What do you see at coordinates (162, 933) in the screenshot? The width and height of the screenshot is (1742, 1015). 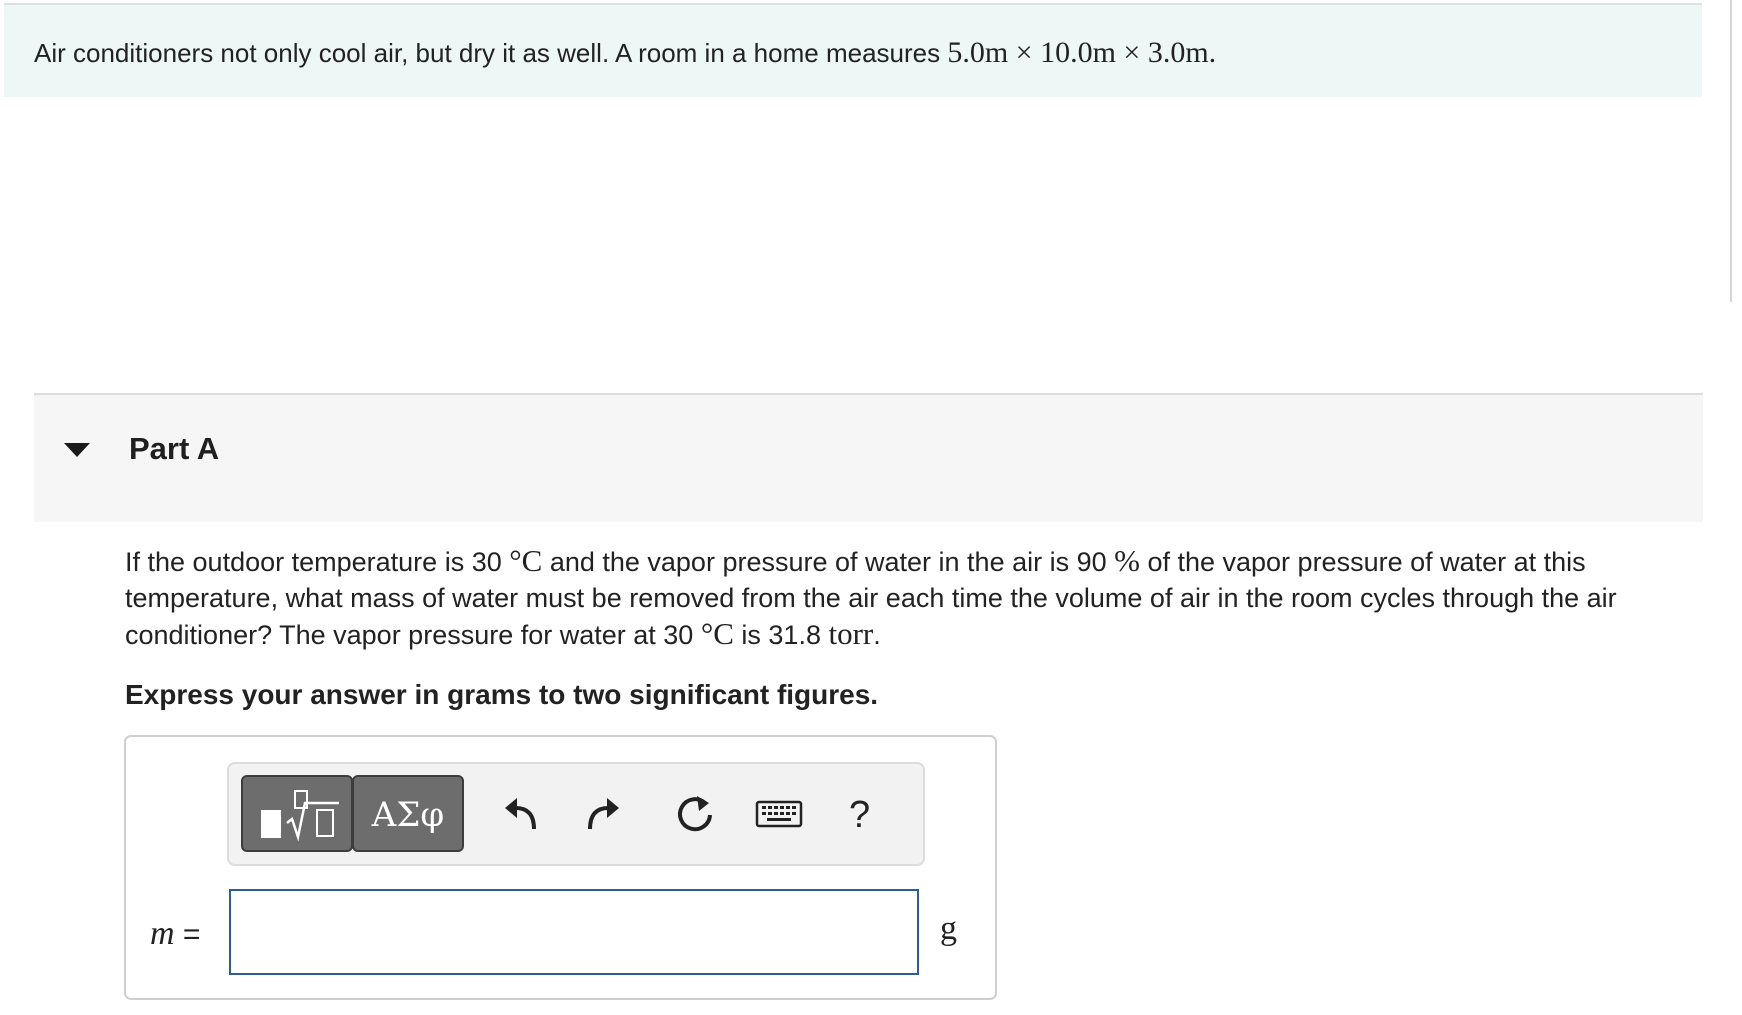 I see `answer-variable: m` at bounding box center [162, 933].